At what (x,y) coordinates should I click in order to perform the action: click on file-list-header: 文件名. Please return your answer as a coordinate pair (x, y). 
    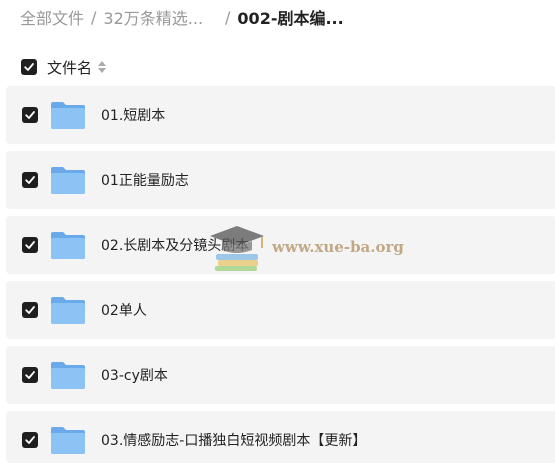
    Looking at the image, I should click on (64, 67).